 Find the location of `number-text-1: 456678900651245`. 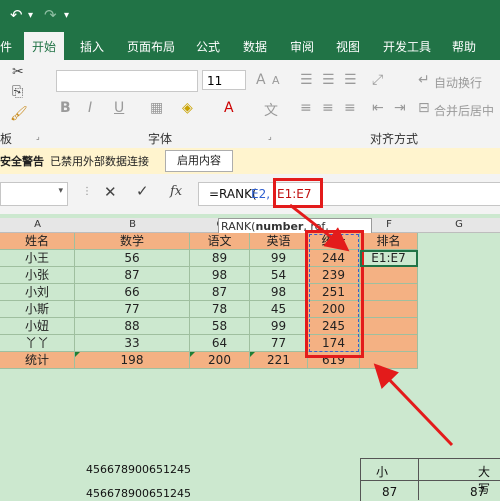

number-text-1: 456678900651245 is located at coordinates (138, 469).